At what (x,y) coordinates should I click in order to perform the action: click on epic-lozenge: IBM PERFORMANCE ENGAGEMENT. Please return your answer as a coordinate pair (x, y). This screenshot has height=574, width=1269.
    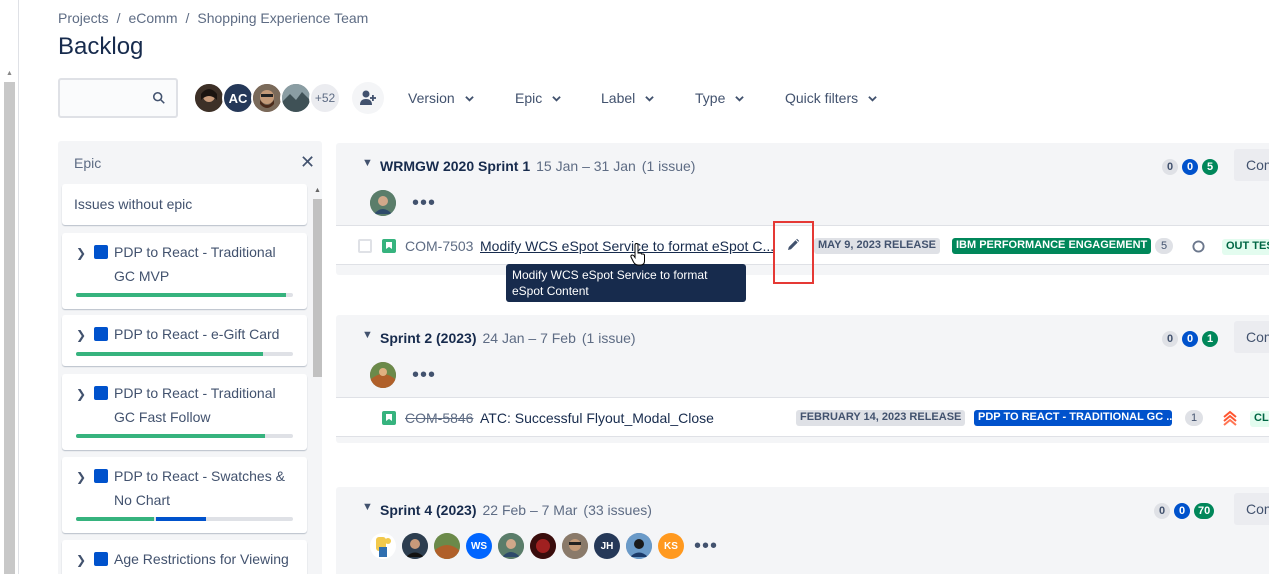
    Looking at the image, I should click on (1052, 246).